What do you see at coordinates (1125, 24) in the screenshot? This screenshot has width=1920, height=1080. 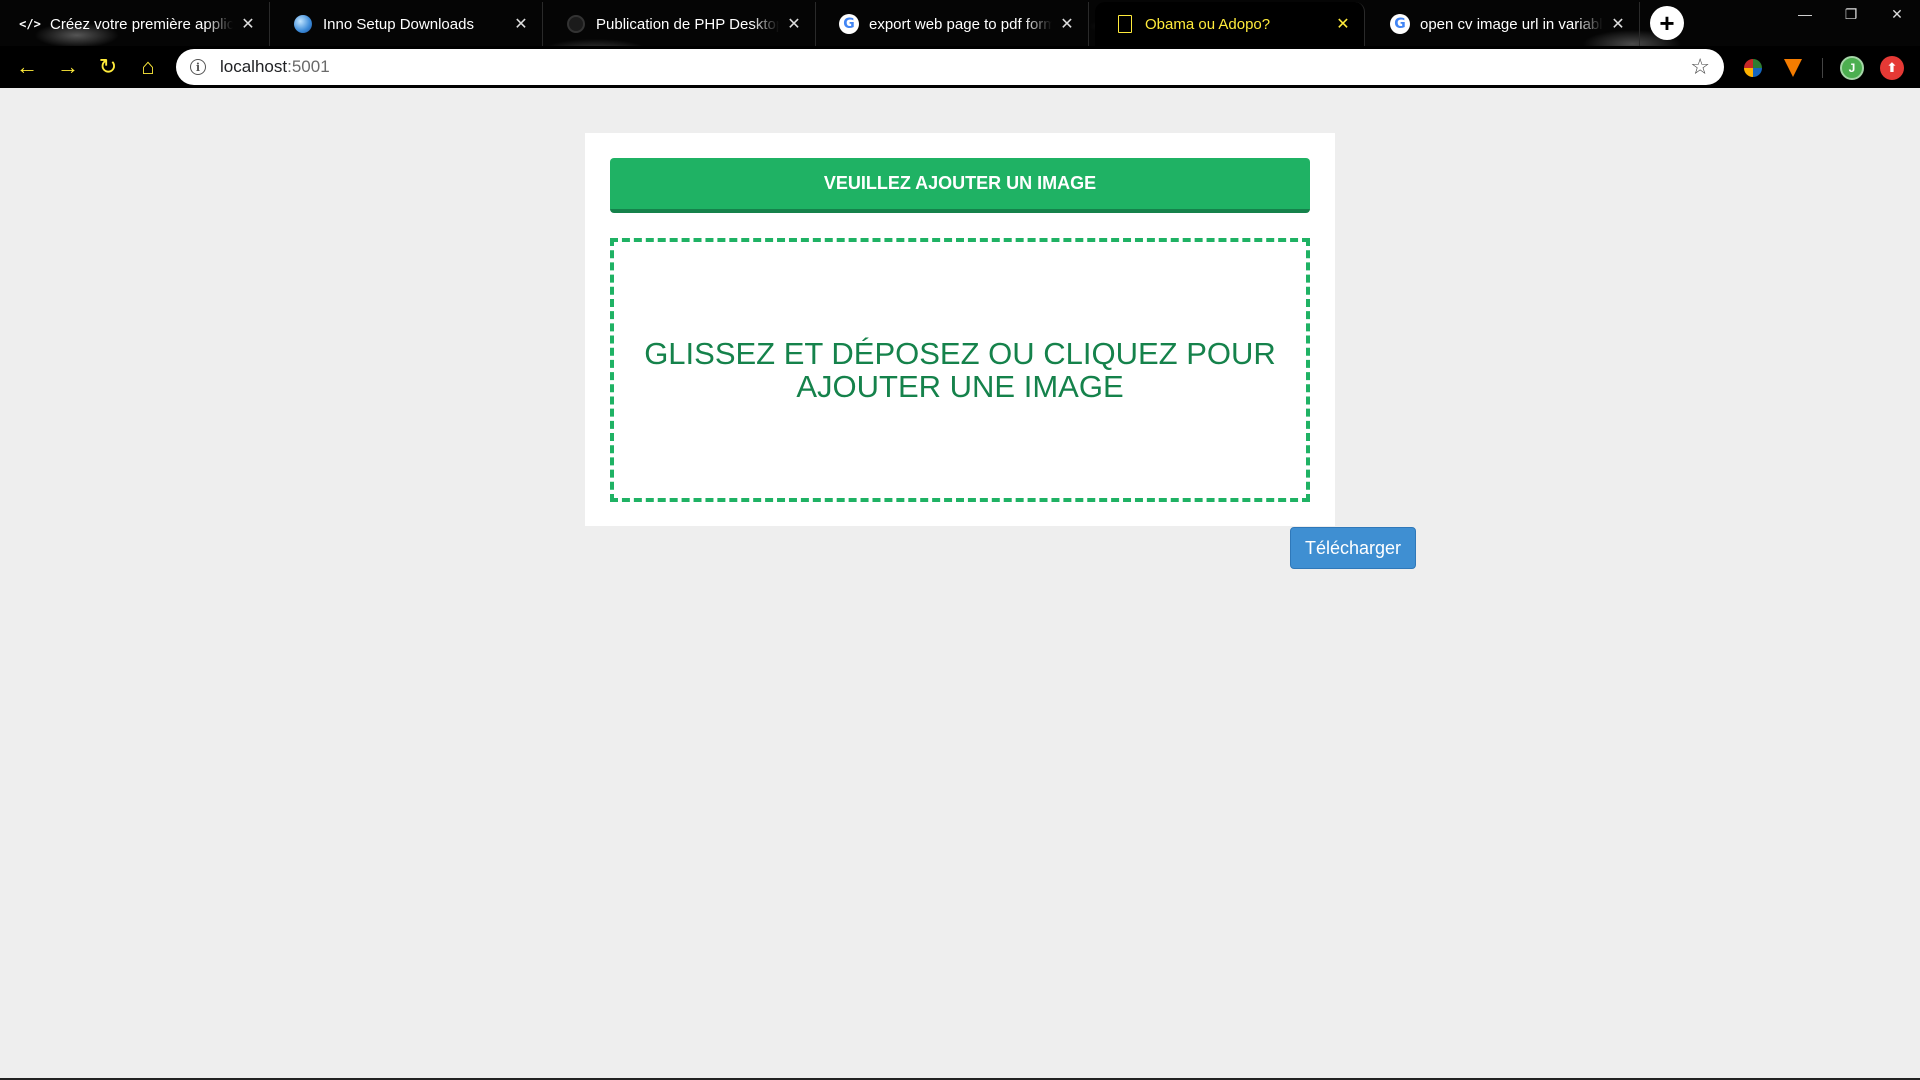 I see `document-icon` at bounding box center [1125, 24].